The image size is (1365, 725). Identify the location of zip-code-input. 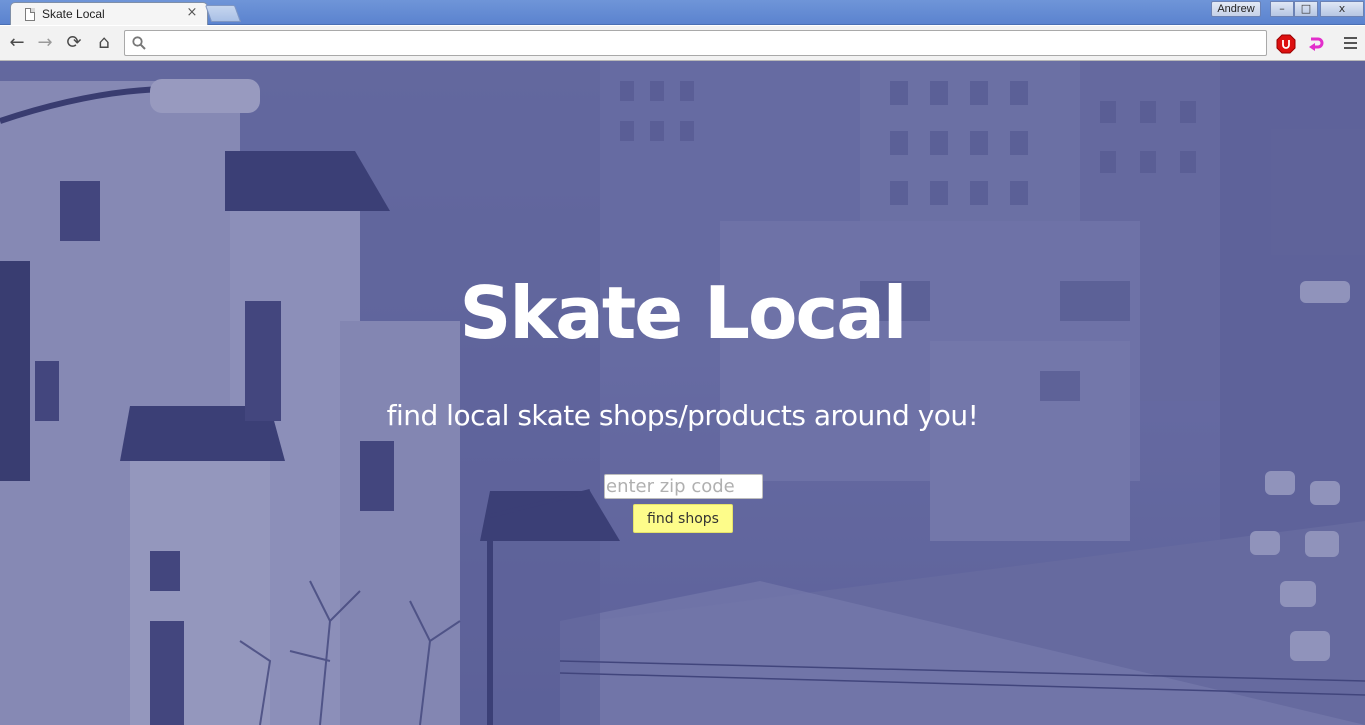
(683, 486).